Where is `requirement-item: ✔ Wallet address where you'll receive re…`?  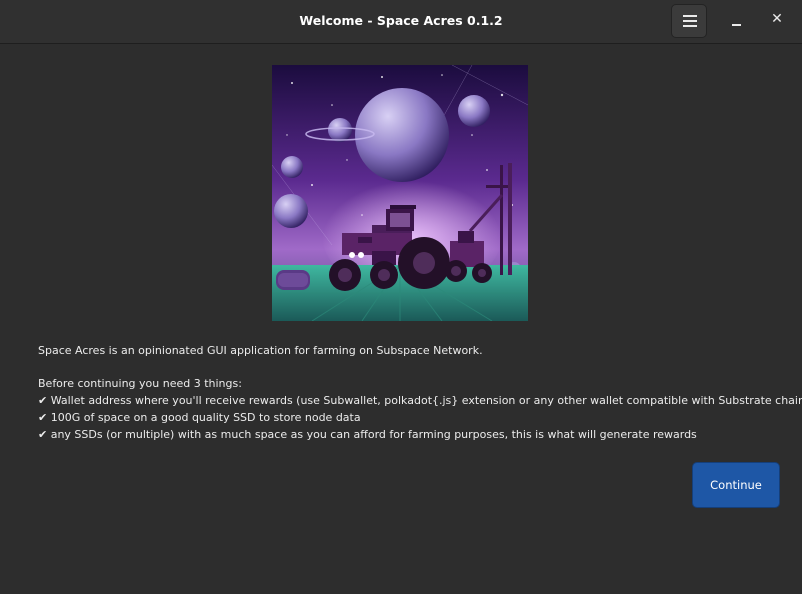 requirement-item: ✔ Wallet address where you'll receive re… is located at coordinates (420, 400).